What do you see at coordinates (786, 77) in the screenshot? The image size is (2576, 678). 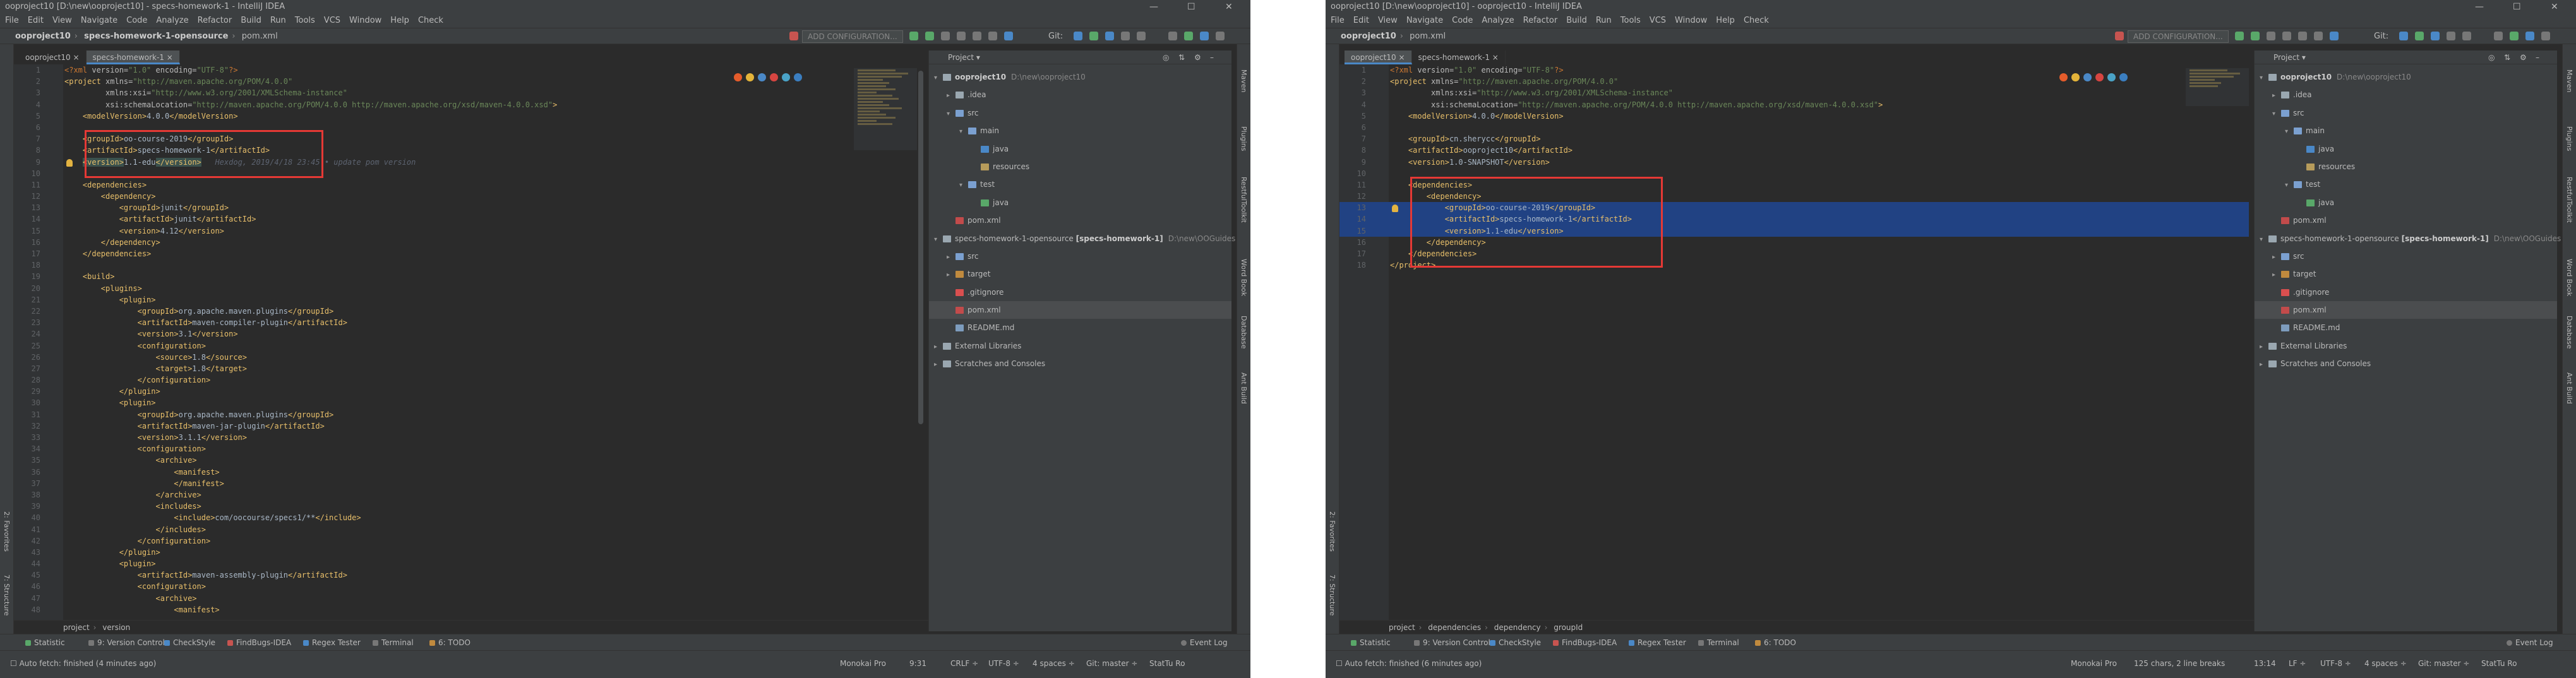 I see `safari-icon` at bounding box center [786, 77].